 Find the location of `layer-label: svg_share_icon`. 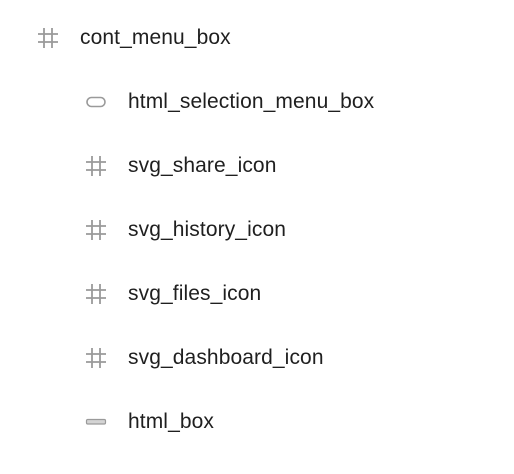

layer-label: svg_share_icon is located at coordinates (202, 165).